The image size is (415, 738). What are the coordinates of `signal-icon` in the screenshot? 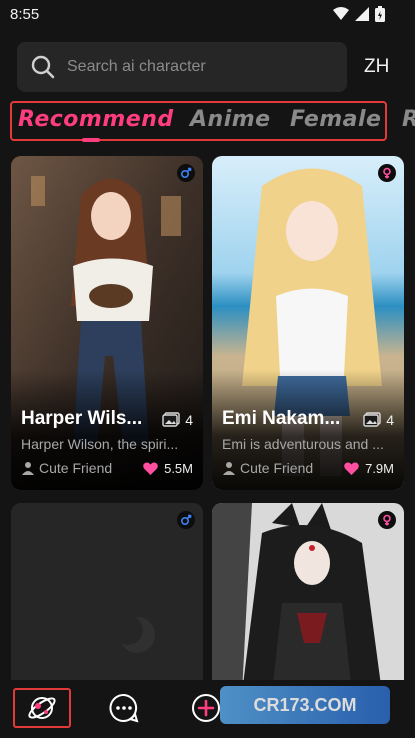 It's located at (362, 14).